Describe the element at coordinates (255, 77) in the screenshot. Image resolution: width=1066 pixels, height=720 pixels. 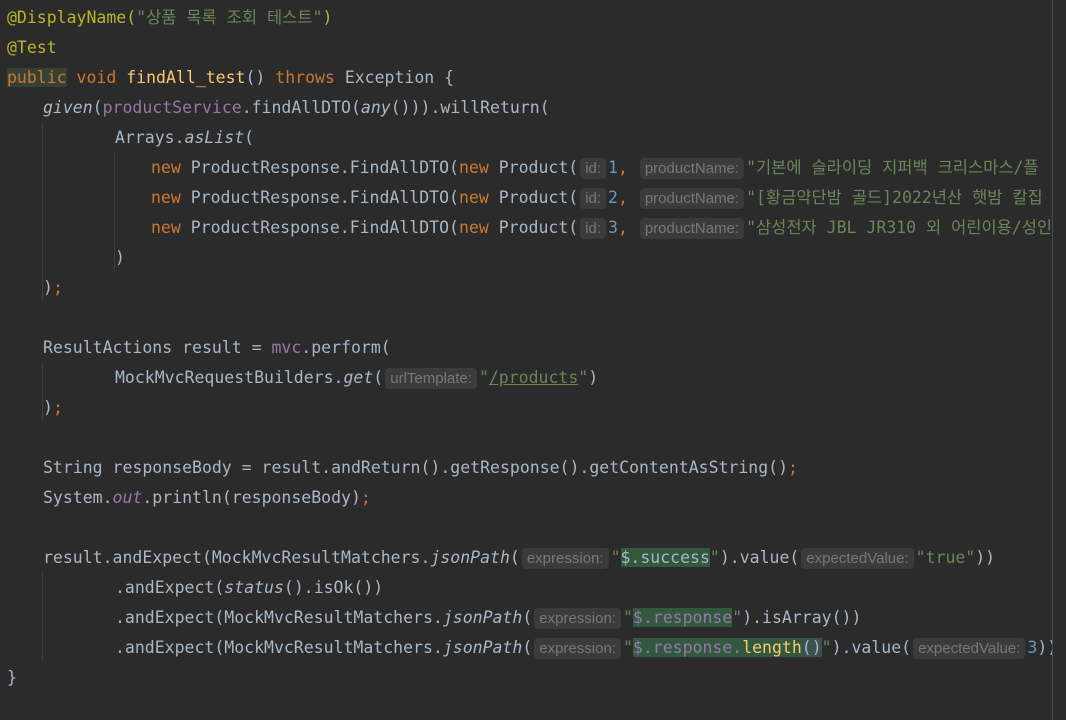
I see `params: ()` at that location.